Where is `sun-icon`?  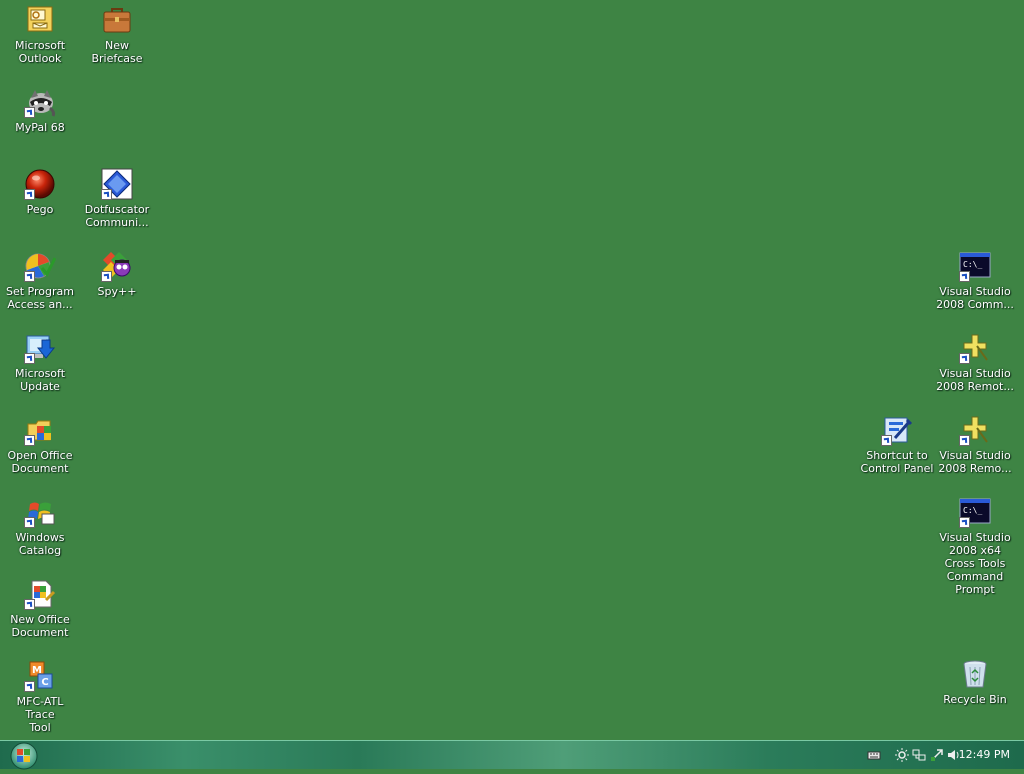
sun-icon is located at coordinates (902, 755).